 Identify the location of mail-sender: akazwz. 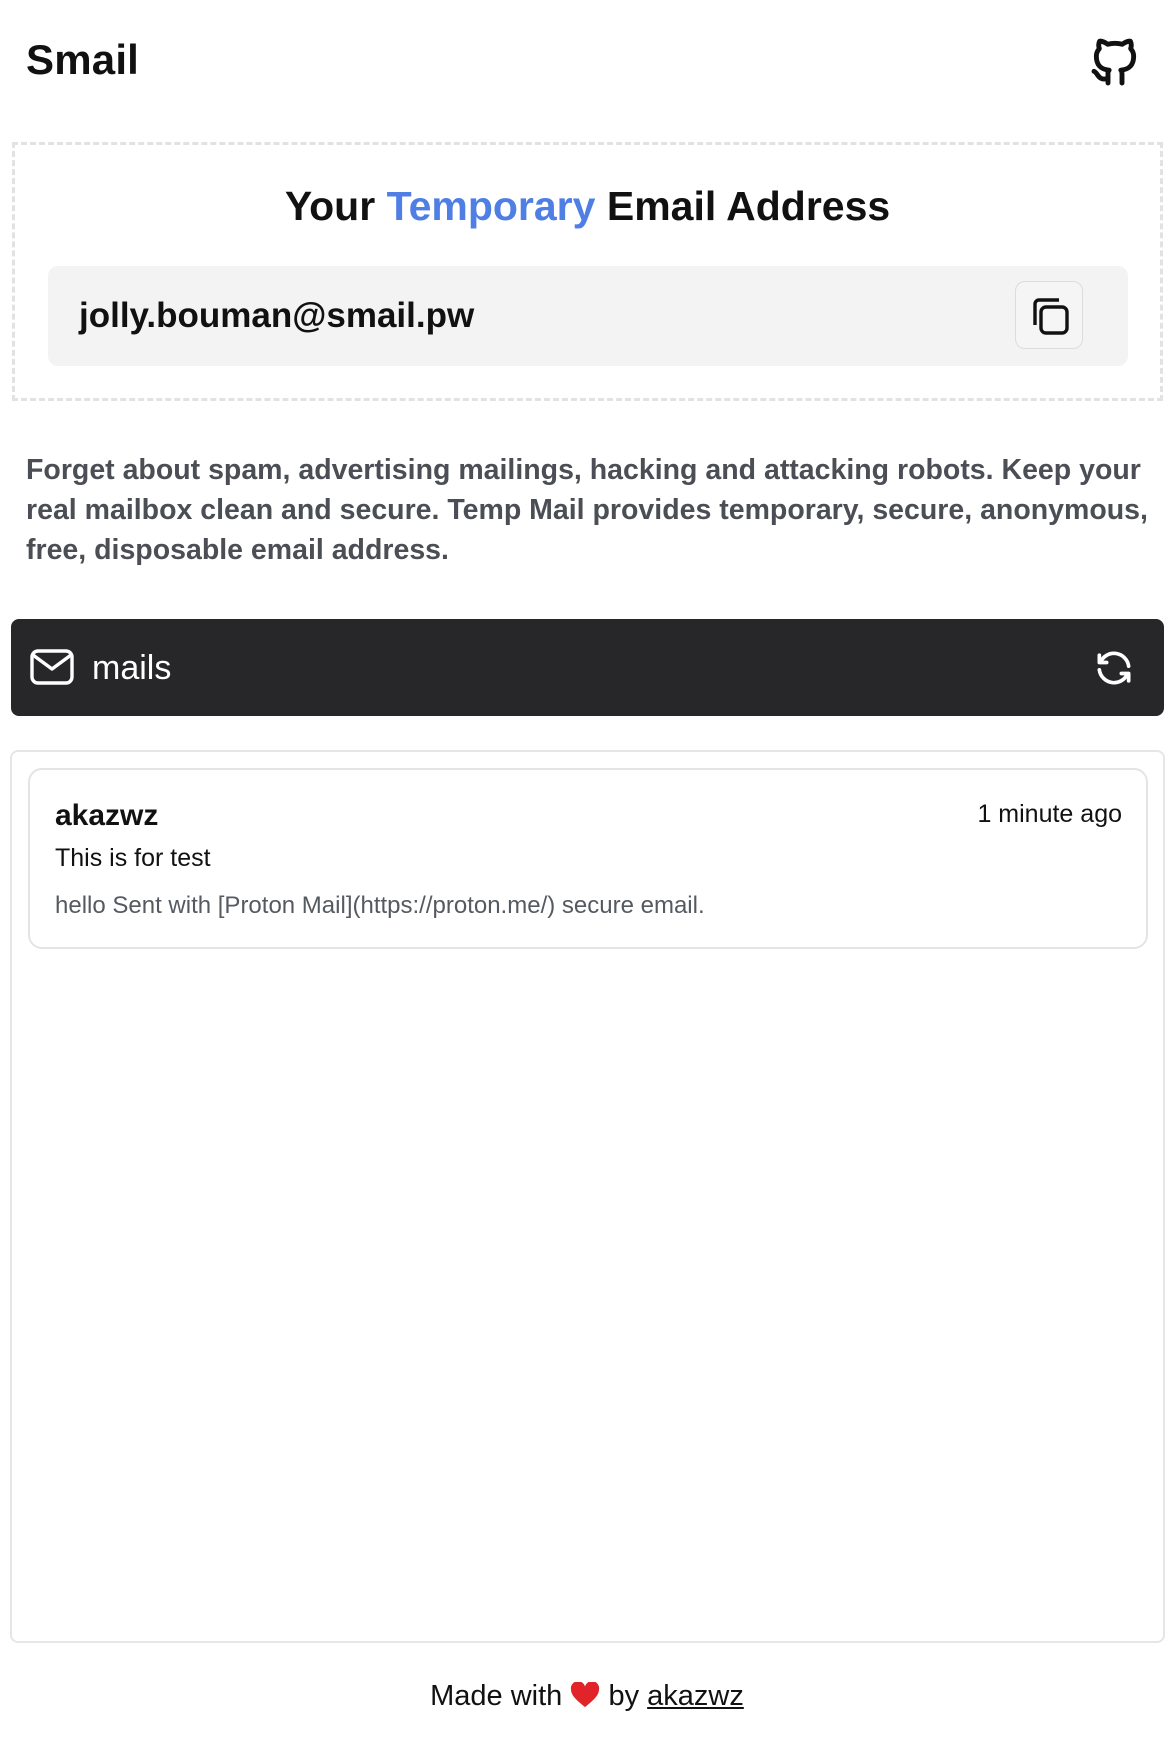
(107, 815).